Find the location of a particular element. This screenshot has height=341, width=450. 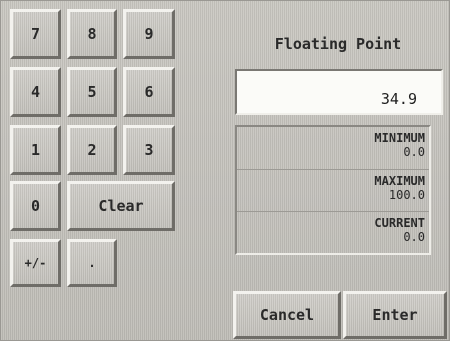

key-4: 4 is located at coordinates (35, 92).